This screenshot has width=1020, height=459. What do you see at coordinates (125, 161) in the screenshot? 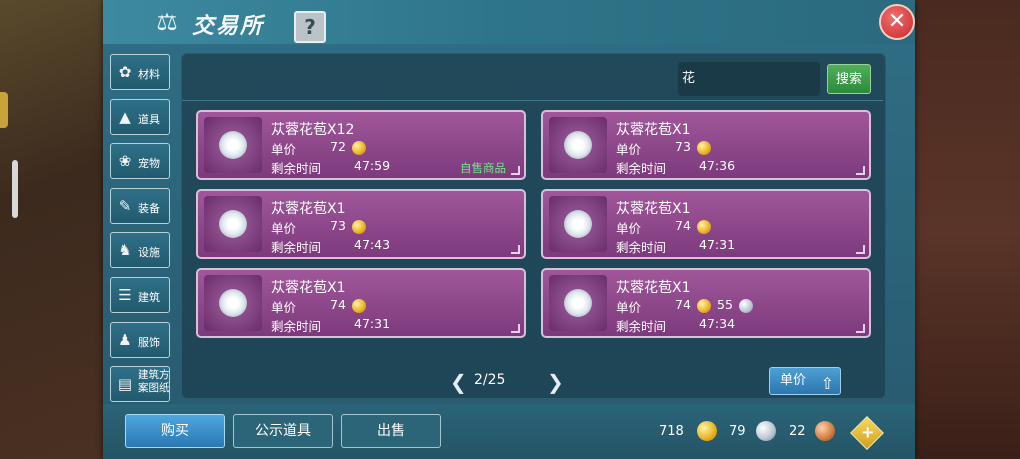
I see `paw-icon: ❀` at bounding box center [125, 161].